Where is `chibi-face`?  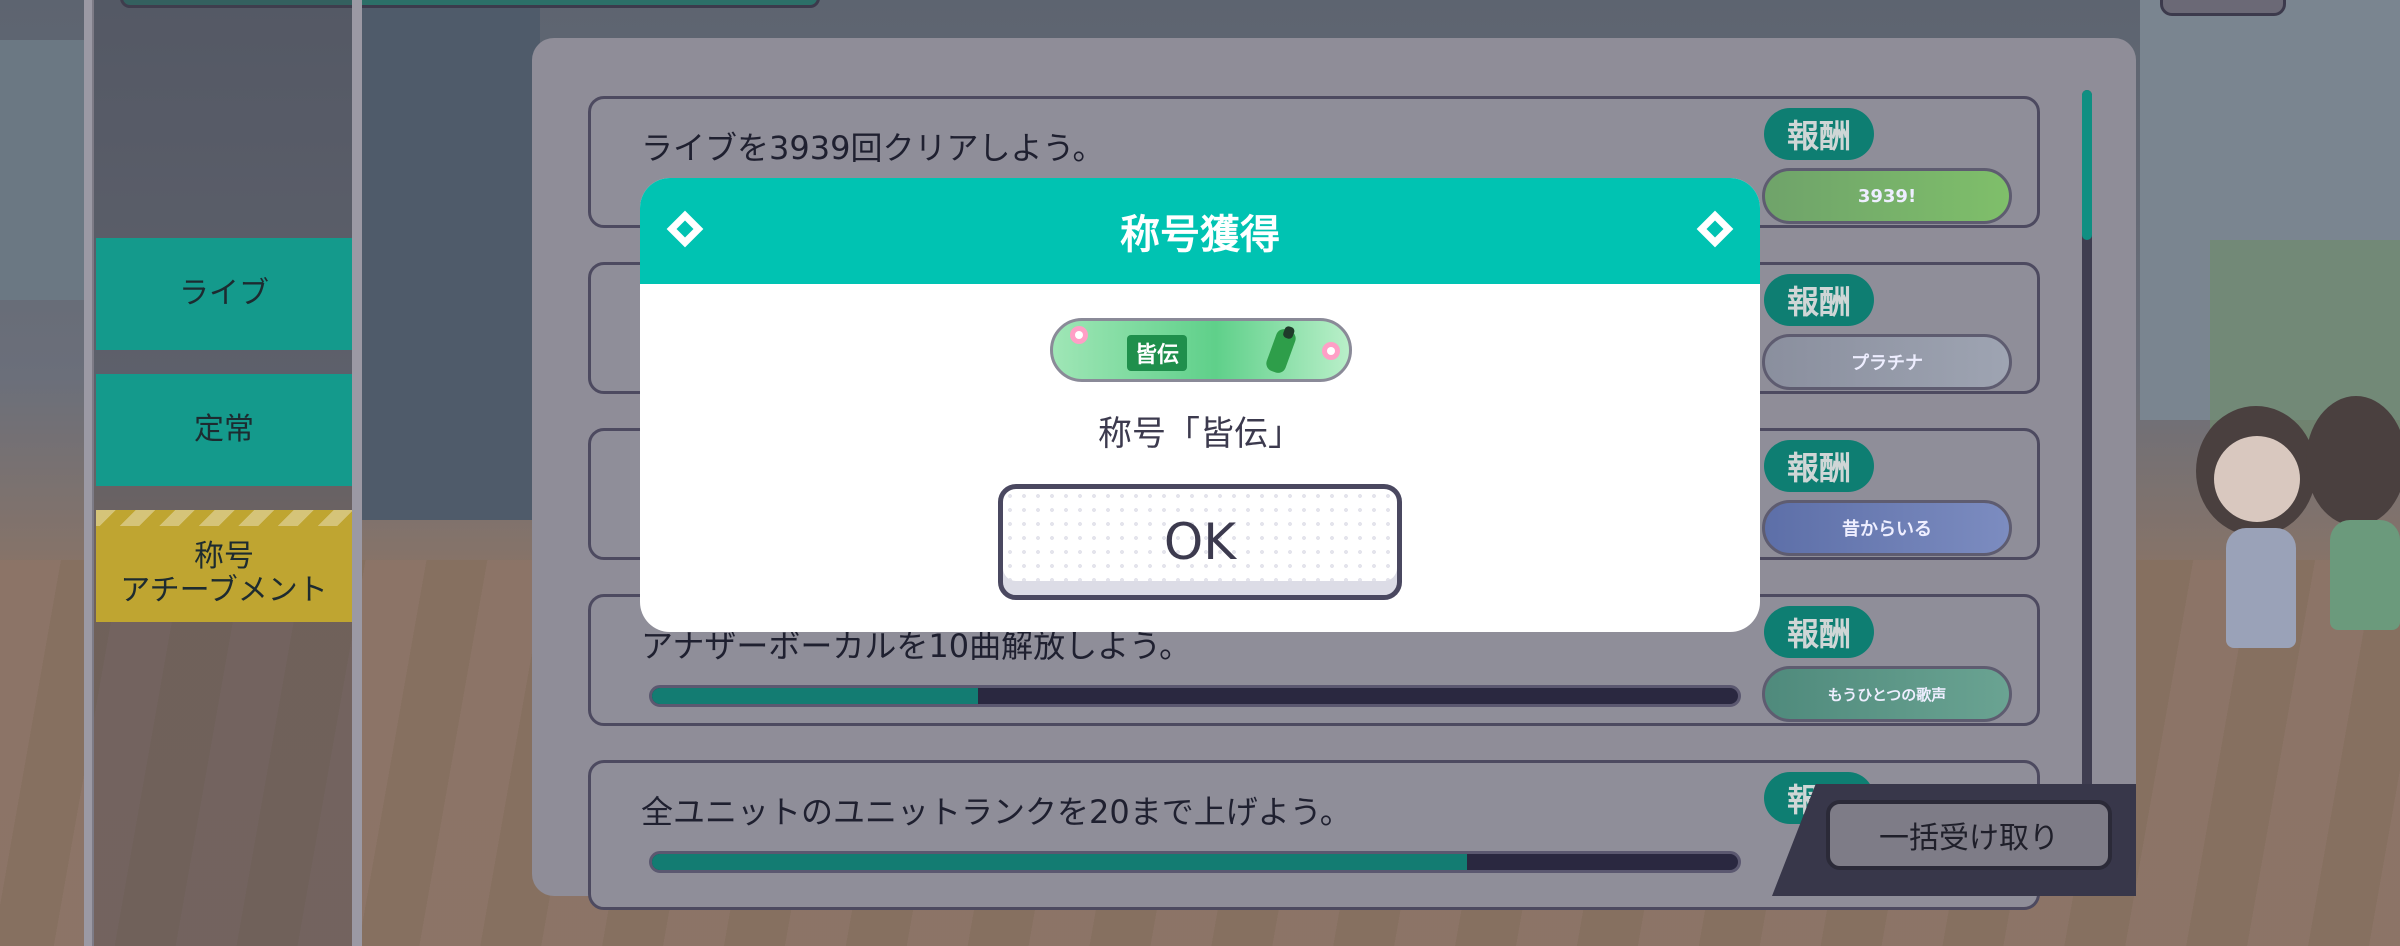 chibi-face is located at coordinates (2257, 479).